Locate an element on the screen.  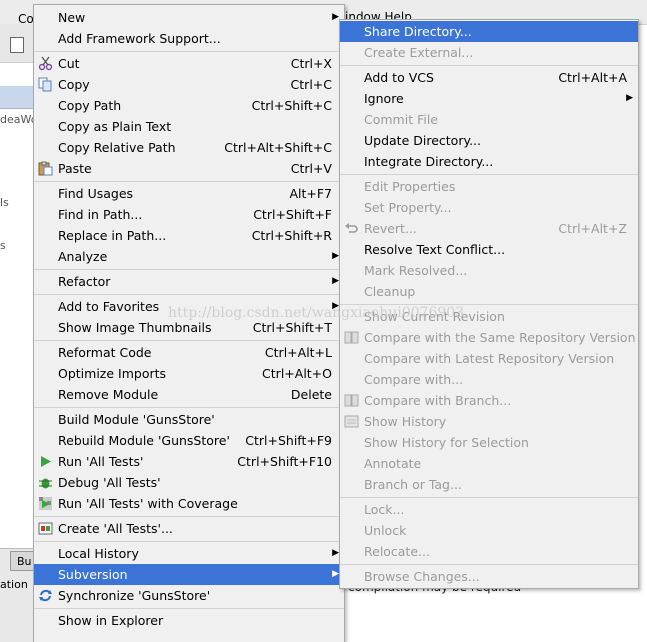
menu-item-copy-path: Copy Path Ctrl+Shift+C is located at coordinates (189, 105).